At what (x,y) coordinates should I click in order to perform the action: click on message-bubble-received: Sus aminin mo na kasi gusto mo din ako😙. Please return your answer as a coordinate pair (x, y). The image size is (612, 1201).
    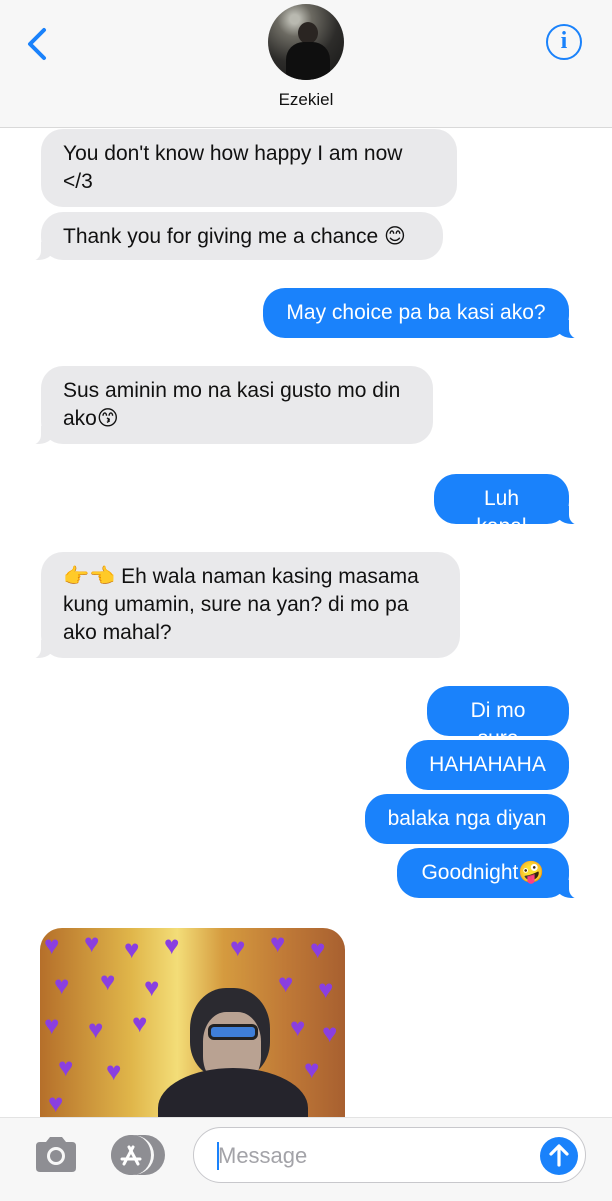
    Looking at the image, I should click on (228, 405).